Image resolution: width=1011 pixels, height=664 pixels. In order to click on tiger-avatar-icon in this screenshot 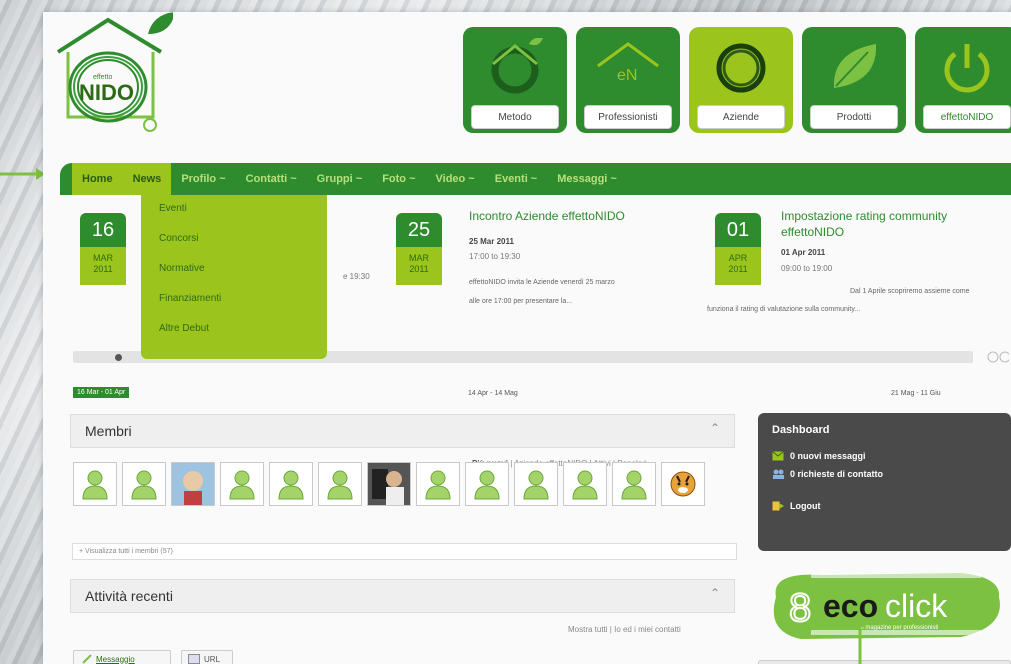, I will do `click(683, 484)`.